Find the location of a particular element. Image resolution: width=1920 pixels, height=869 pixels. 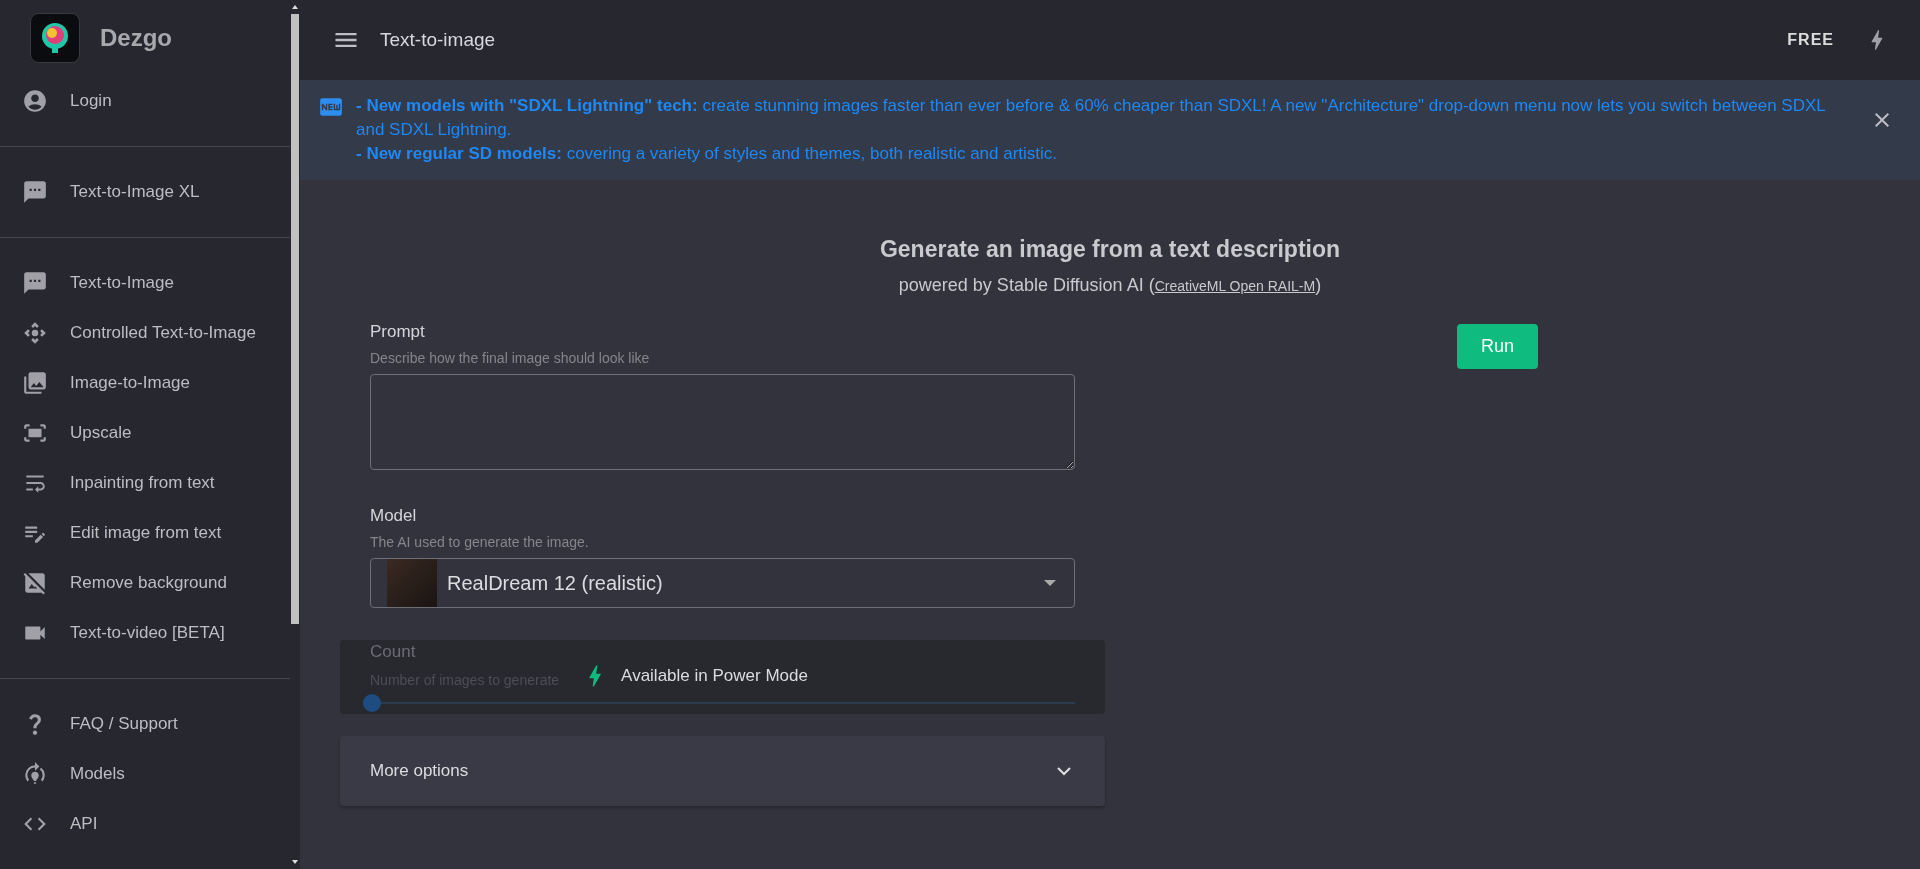

field-label: Model is located at coordinates (394, 516).